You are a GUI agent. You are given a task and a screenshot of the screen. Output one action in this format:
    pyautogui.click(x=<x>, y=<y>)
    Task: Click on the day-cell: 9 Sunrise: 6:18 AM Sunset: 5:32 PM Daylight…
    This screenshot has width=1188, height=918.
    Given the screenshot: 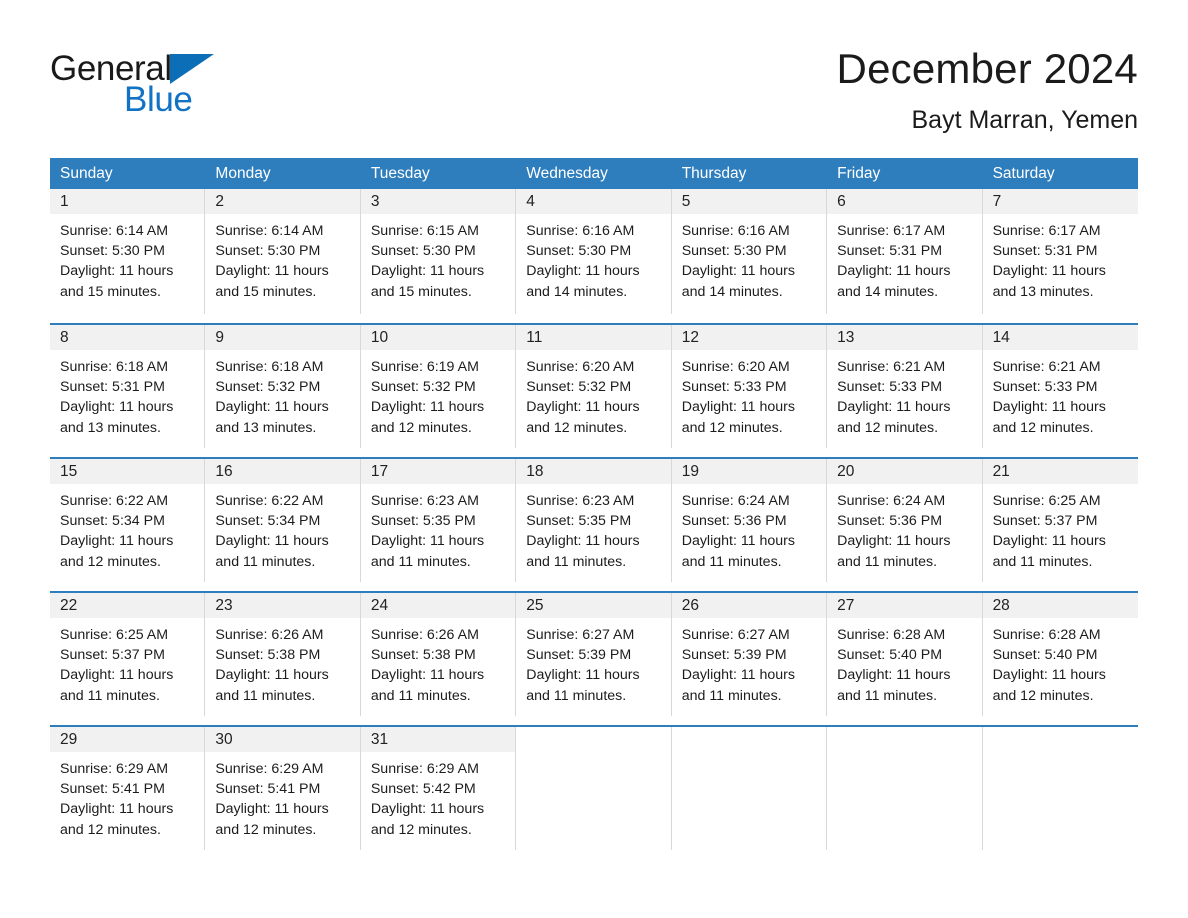 What is the action you would take?
    pyautogui.click(x=283, y=386)
    